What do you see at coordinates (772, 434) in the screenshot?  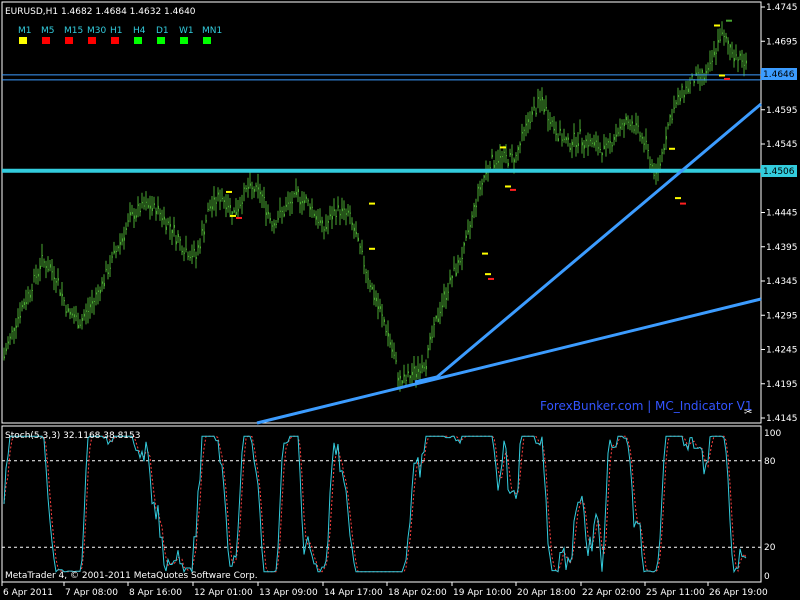 I see `stoch-tick-label: 100` at bounding box center [772, 434].